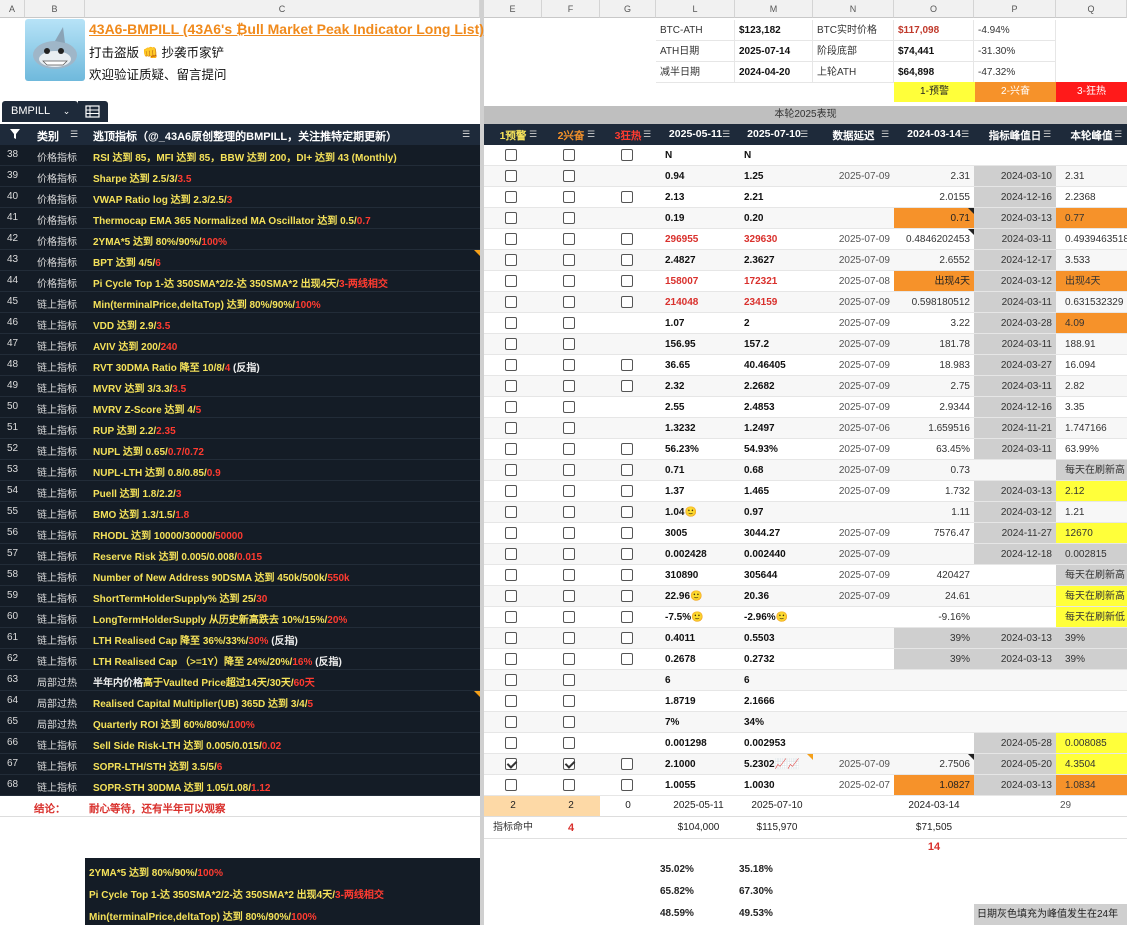  Describe the element at coordinates (12, 574) in the screenshot. I see `row-number: 58` at that location.